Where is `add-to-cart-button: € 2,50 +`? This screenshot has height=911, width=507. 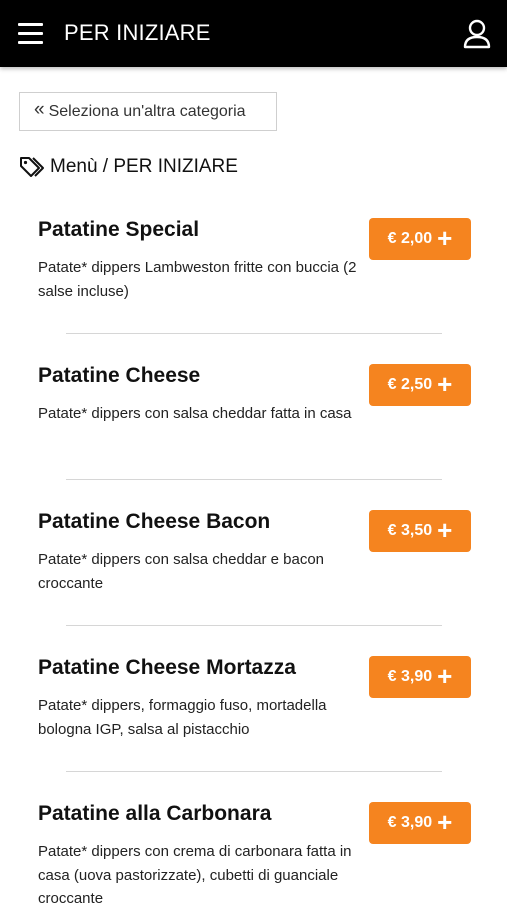
add-to-cart-button: € 2,50 + is located at coordinates (420, 385).